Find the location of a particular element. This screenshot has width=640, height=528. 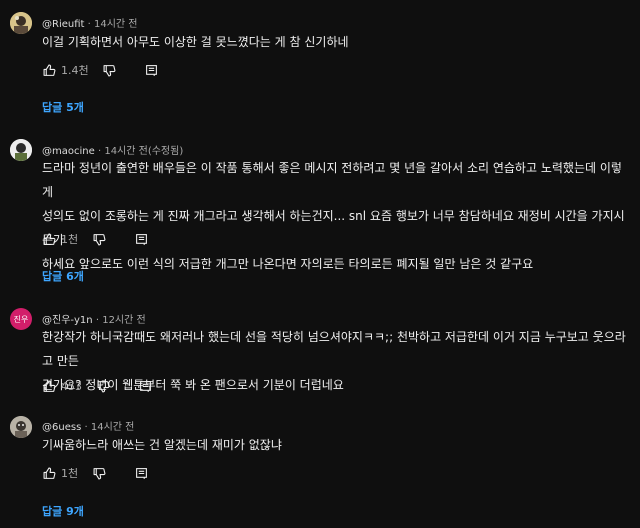

comment-text: 기싸움하느라 애쓰는 건 알겠는데 재미가 없잖냐 is located at coordinates (337, 445).